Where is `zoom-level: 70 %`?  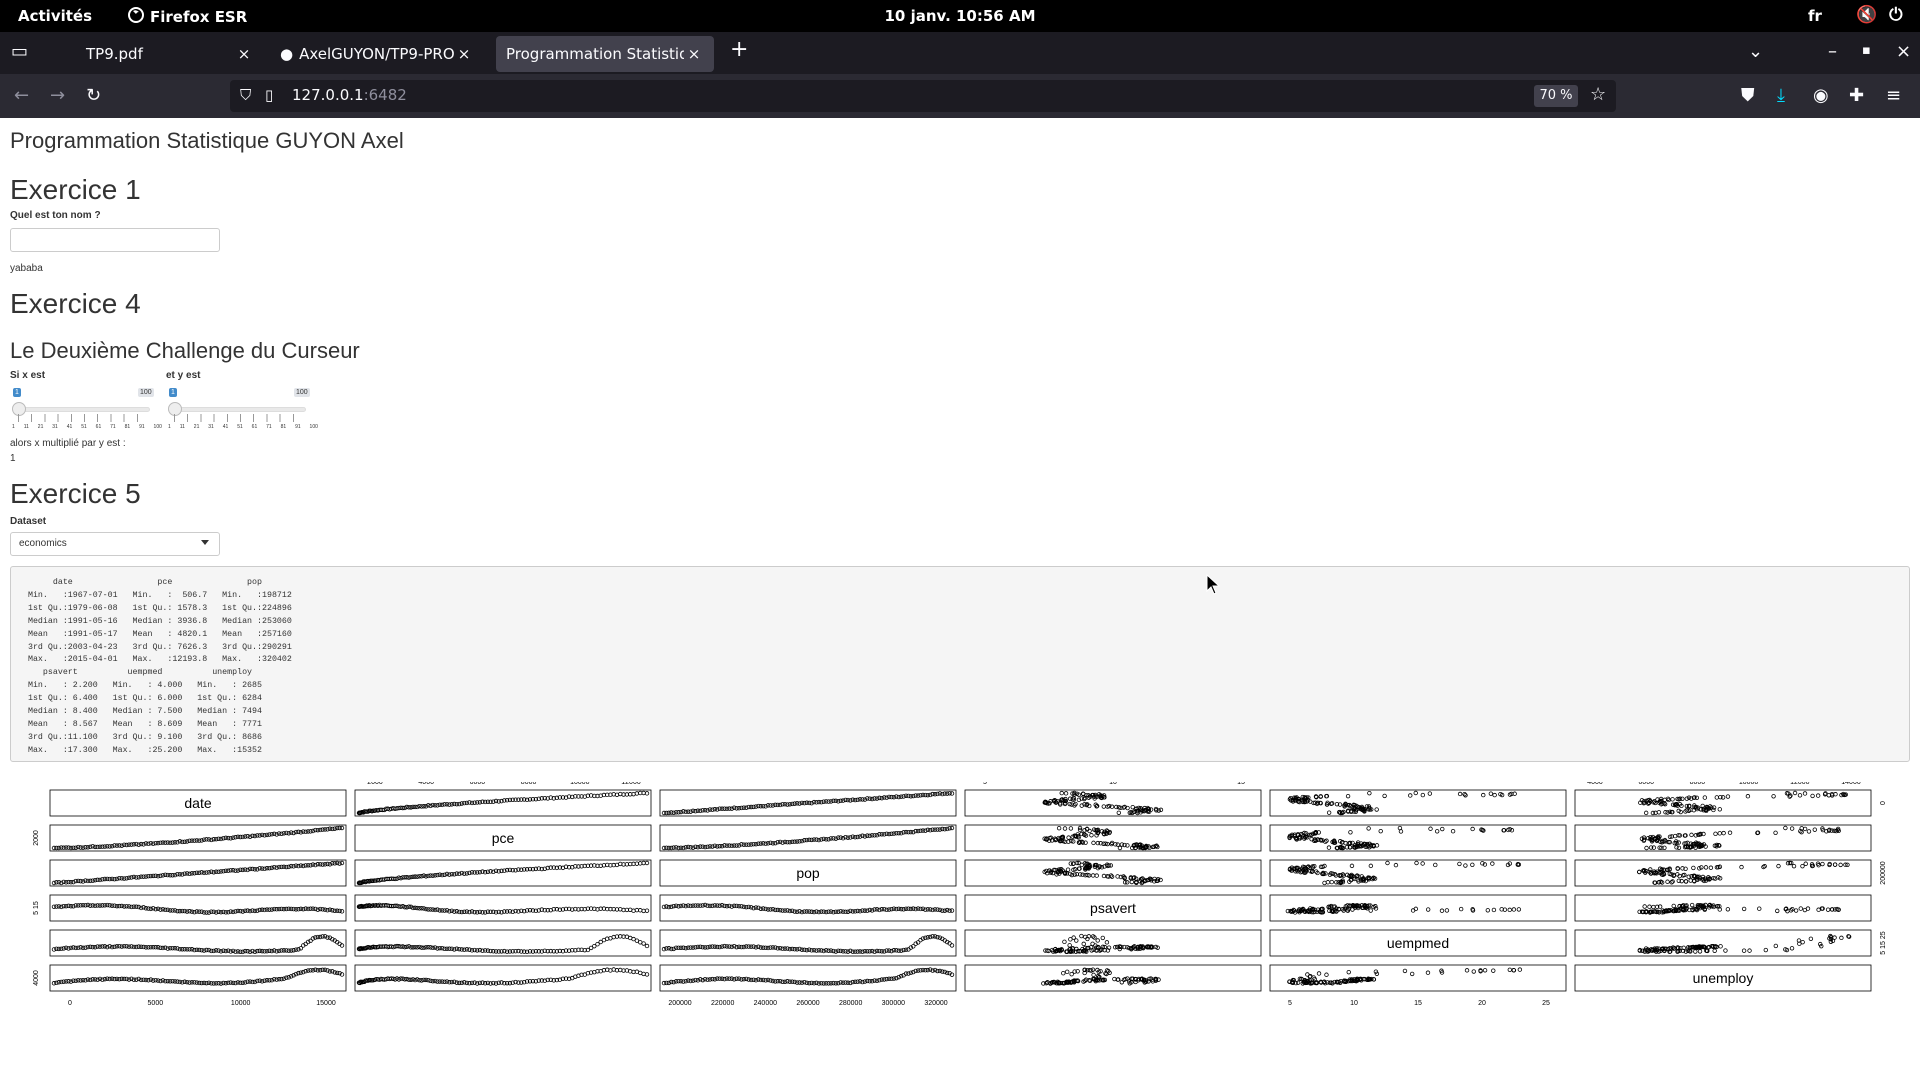 zoom-level: 70 % is located at coordinates (1556, 96).